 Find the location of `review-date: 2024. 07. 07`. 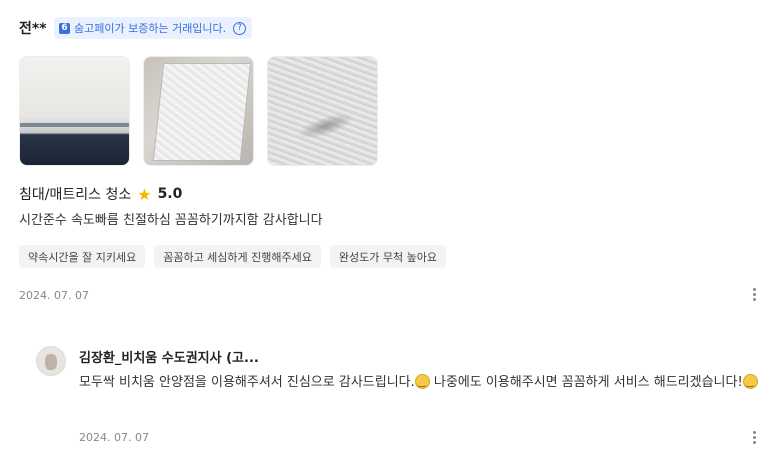

review-date: 2024. 07. 07 is located at coordinates (54, 295).